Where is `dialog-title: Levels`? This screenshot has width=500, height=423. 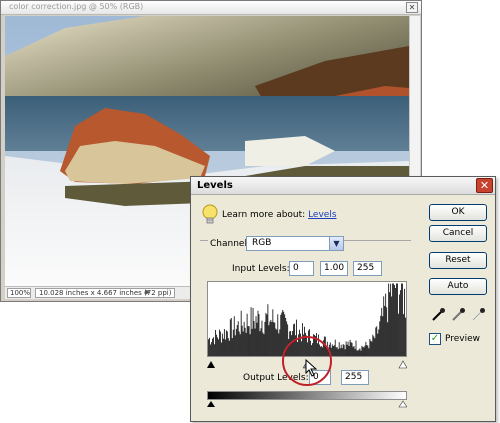 dialog-title: Levels is located at coordinates (215, 185).